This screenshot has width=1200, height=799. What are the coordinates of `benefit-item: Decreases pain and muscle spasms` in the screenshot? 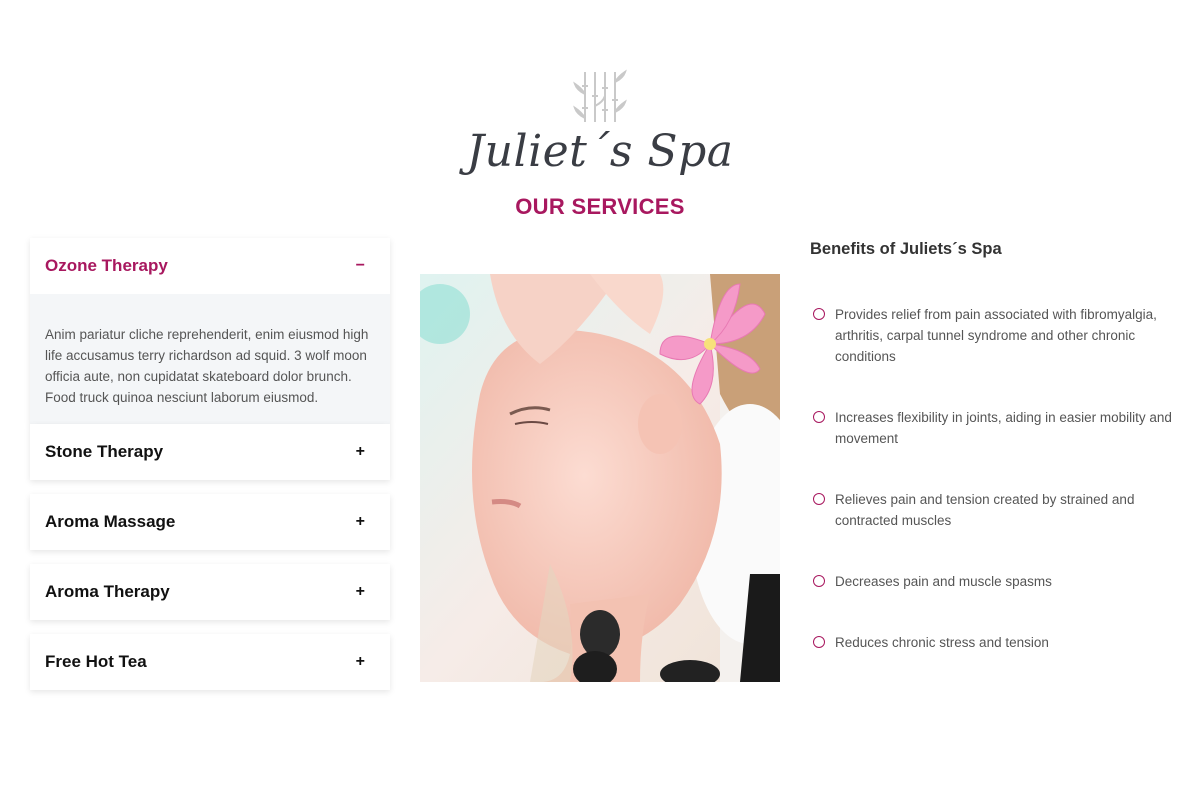 It's located at (995, 581).